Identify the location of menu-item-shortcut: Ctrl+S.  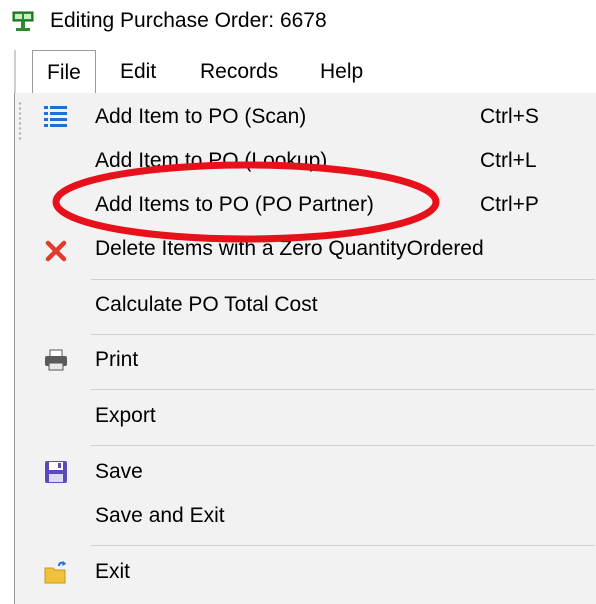
(509, 116).